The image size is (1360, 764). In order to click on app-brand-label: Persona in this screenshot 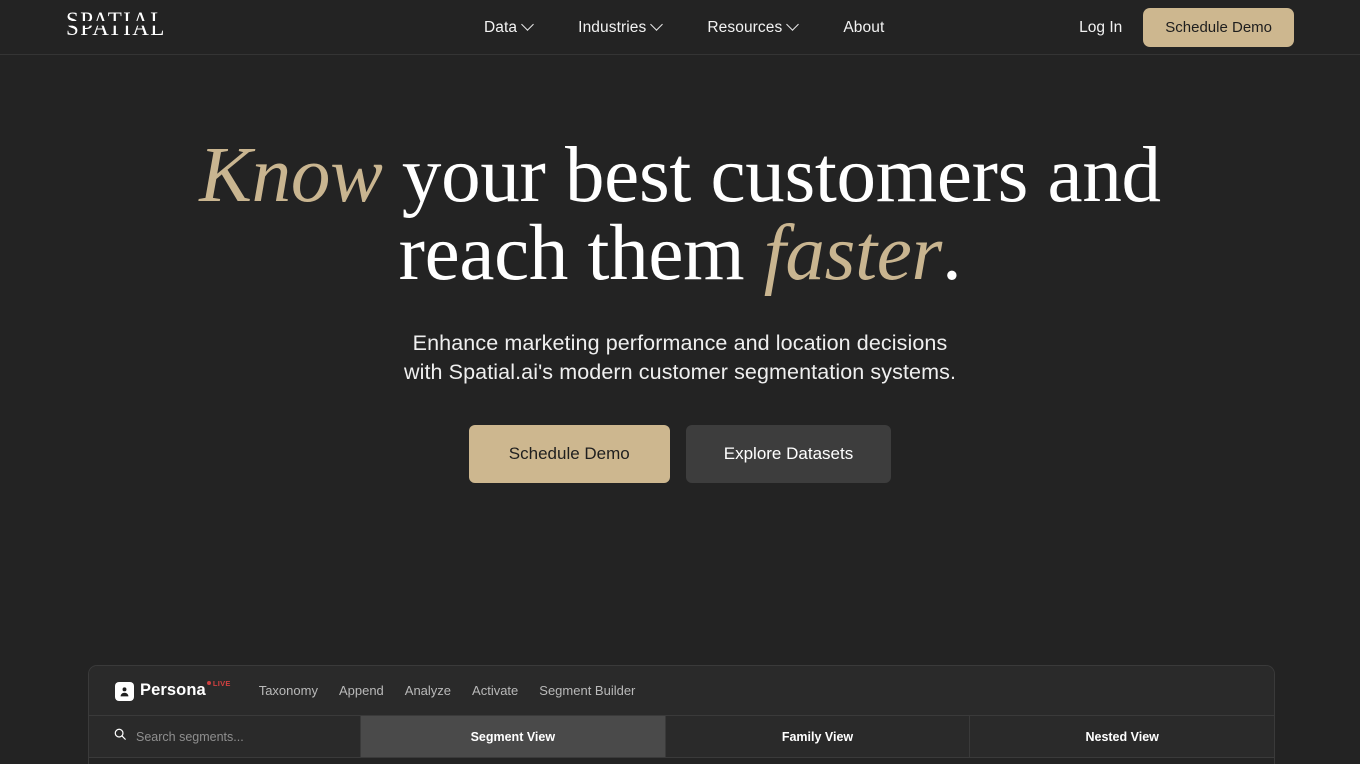, I will do `click(173, 689)`.